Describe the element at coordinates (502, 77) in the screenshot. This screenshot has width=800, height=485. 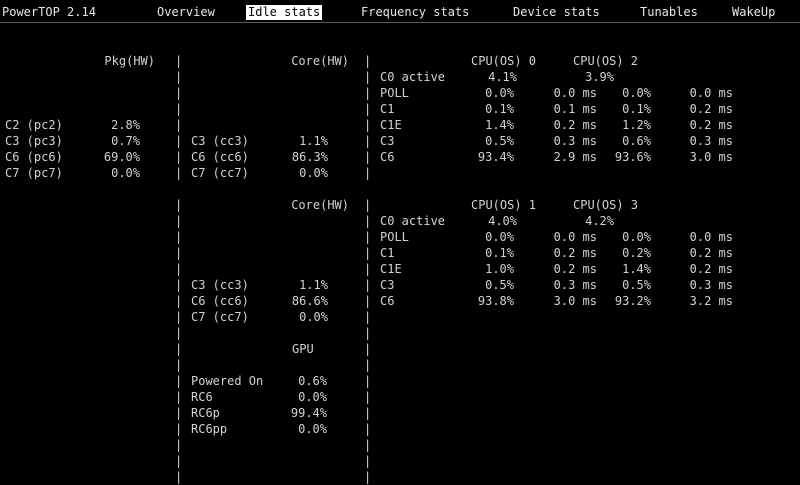
I see `c0-active-value-a: 4.1%` at that location.